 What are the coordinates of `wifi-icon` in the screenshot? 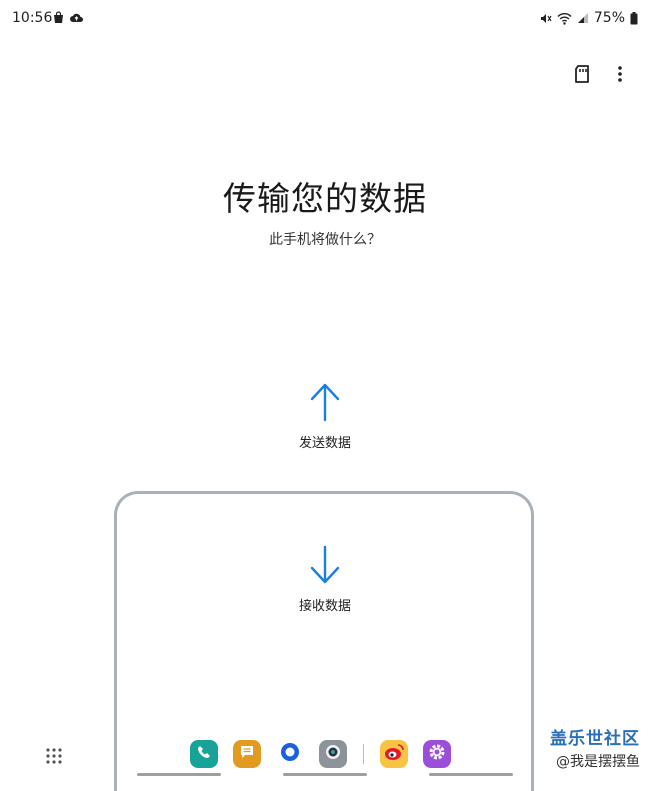 It's located at (564, 18).